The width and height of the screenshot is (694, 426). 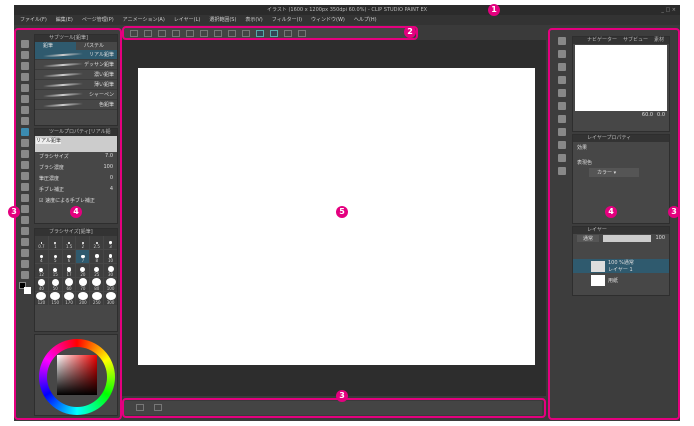 I want to click on menu-window: ウィンドウ(W), so click(x=328, y=20).